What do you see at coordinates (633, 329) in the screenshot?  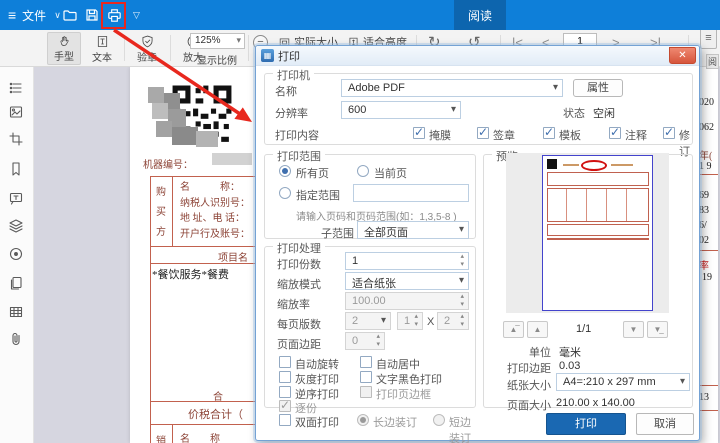 I see `preview-next-page-button: ▼` at bounding box center [633, 329].